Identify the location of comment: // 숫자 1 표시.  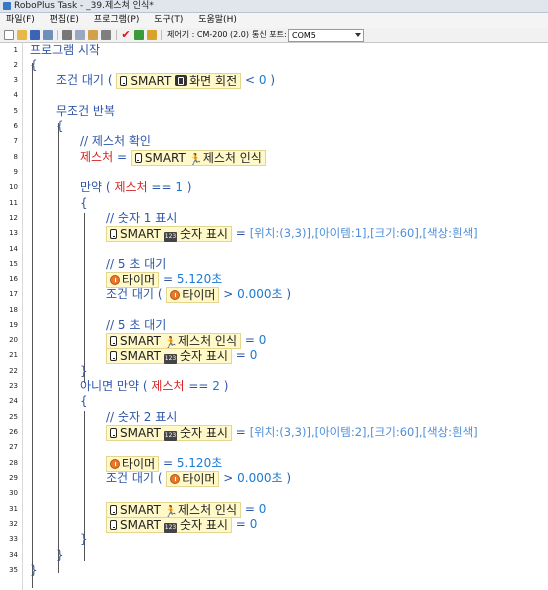
(142, 218).